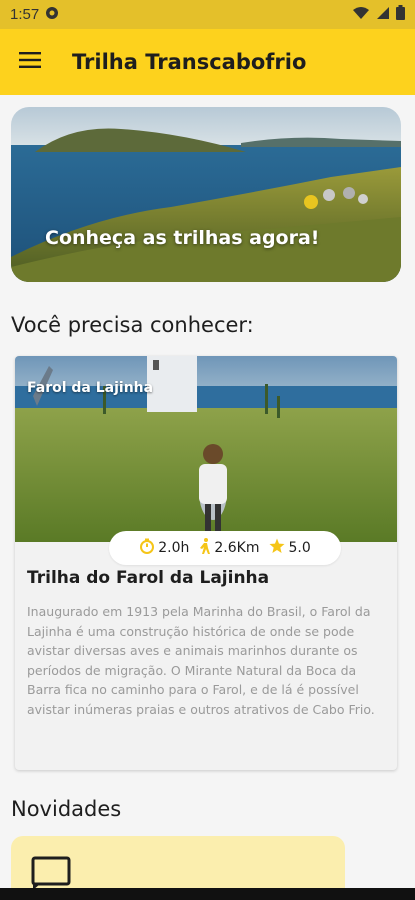 The width and height of the screenshot is (415, 900). What do you see at coordinates (147, 548) in the screenshot?
I see `timer-icon` at bounding box center [147, 548].